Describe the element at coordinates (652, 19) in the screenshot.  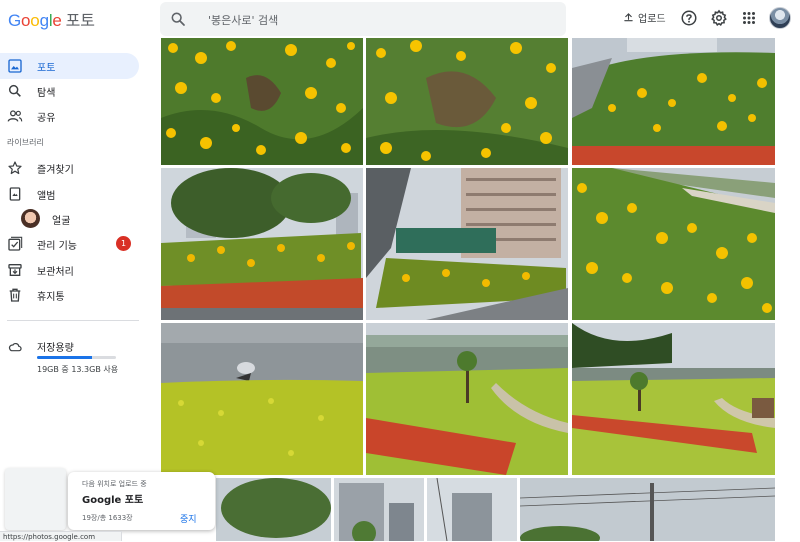
I see `upload-label: 업로드` at that location.